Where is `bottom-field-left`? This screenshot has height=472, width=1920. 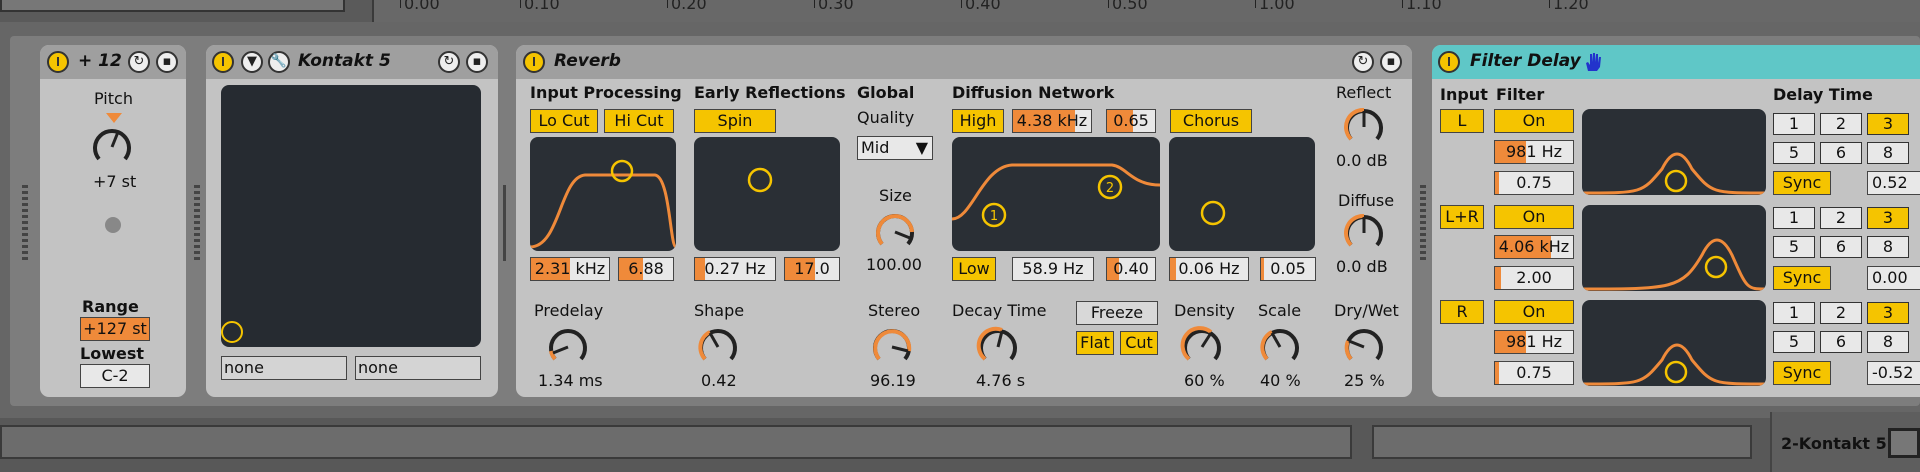
bottom-field-left is located at coordinates (676, 442).